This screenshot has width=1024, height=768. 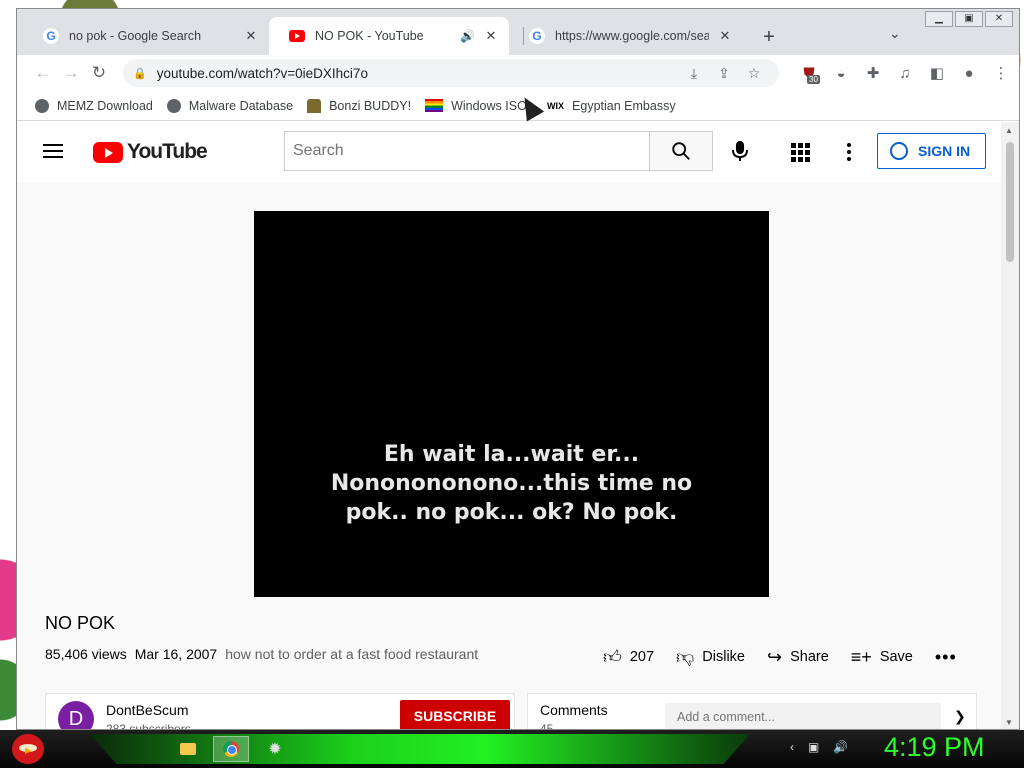 What do you see at coordinates (939, 19) in the screenshot?
I see `minimize-button: ▁` at bounding box center [939, 19].